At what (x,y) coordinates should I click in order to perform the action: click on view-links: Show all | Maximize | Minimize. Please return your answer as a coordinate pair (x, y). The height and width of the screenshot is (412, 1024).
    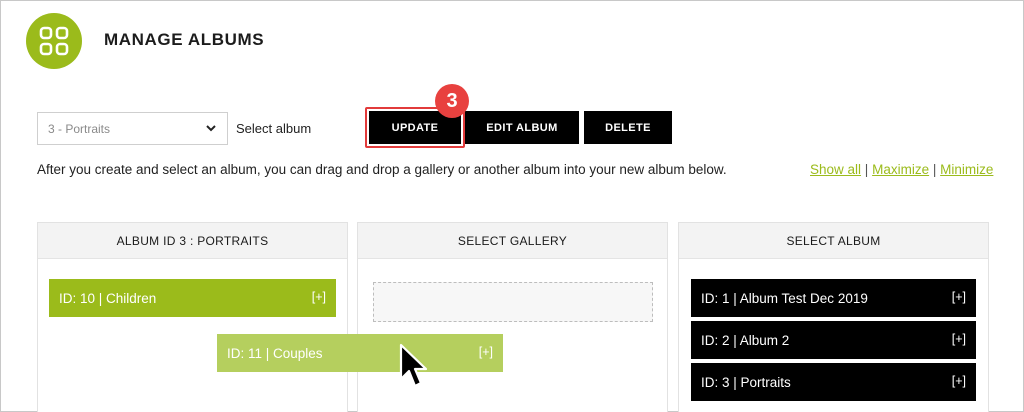
    Looking at the image, I should click on (901, 169).